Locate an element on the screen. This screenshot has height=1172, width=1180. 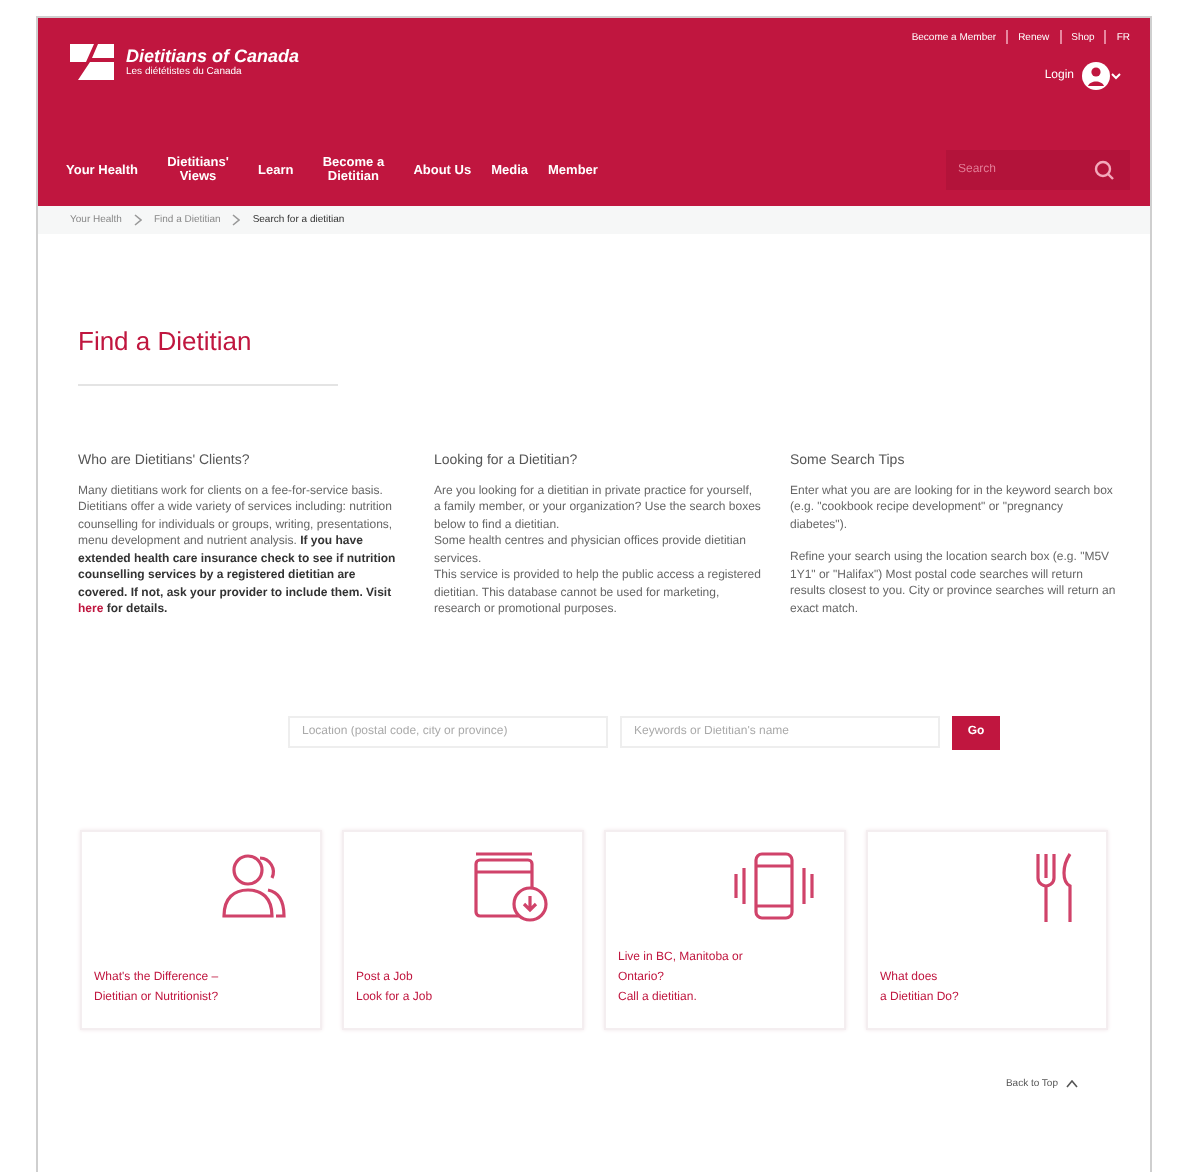
site-name: Dietitians of Canada is located at coordinates (213, 56).